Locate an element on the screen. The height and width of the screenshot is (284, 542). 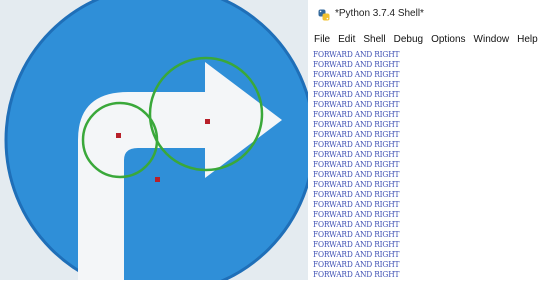
title-bar: *Python 3.7.4 Shell* is located at coordinates (425, 15).